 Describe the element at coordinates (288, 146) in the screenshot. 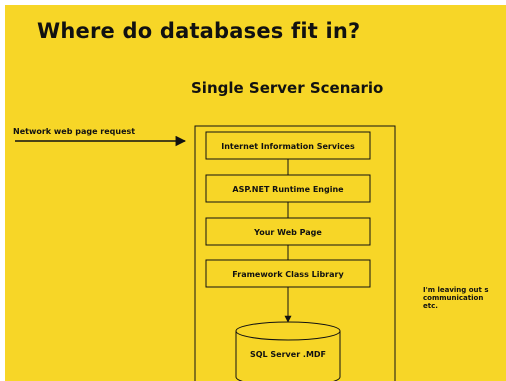

I see `iis-label: Internet Information Services` at that location.